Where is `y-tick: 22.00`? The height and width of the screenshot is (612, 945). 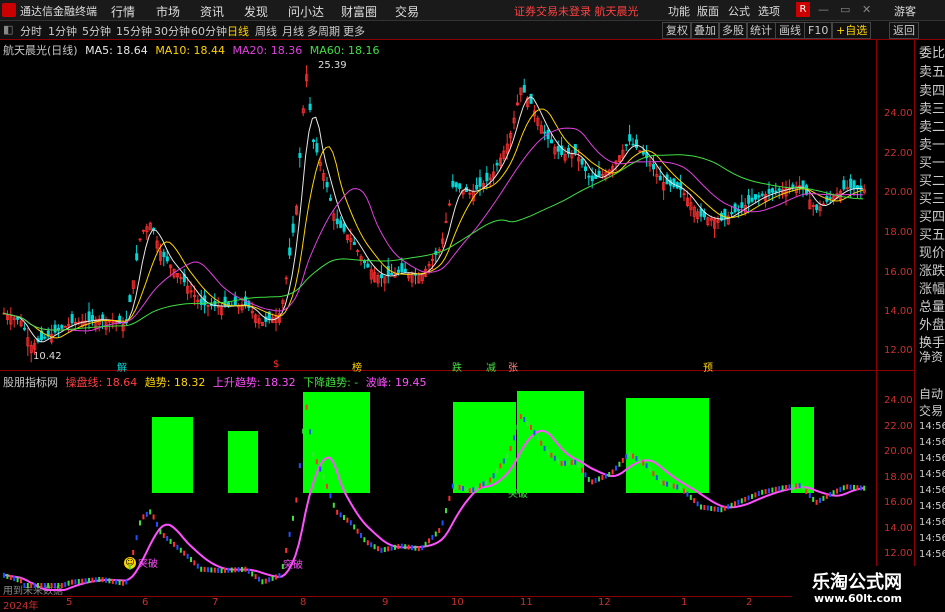
y-tick: 22.00 is located at coordinates (898, 153).